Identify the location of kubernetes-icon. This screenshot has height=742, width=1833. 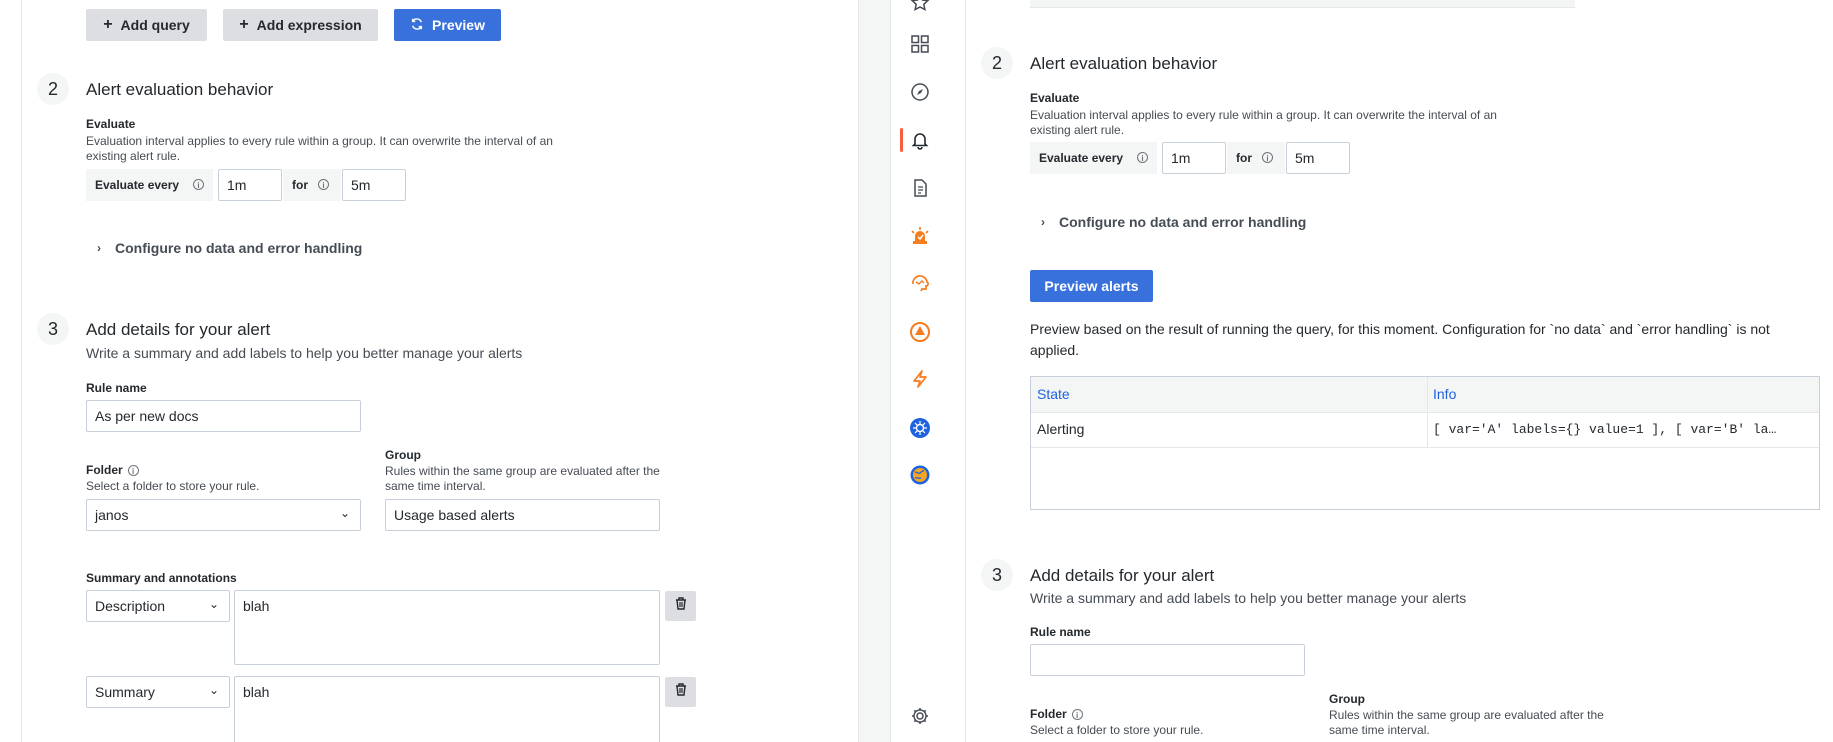
(920, 428).